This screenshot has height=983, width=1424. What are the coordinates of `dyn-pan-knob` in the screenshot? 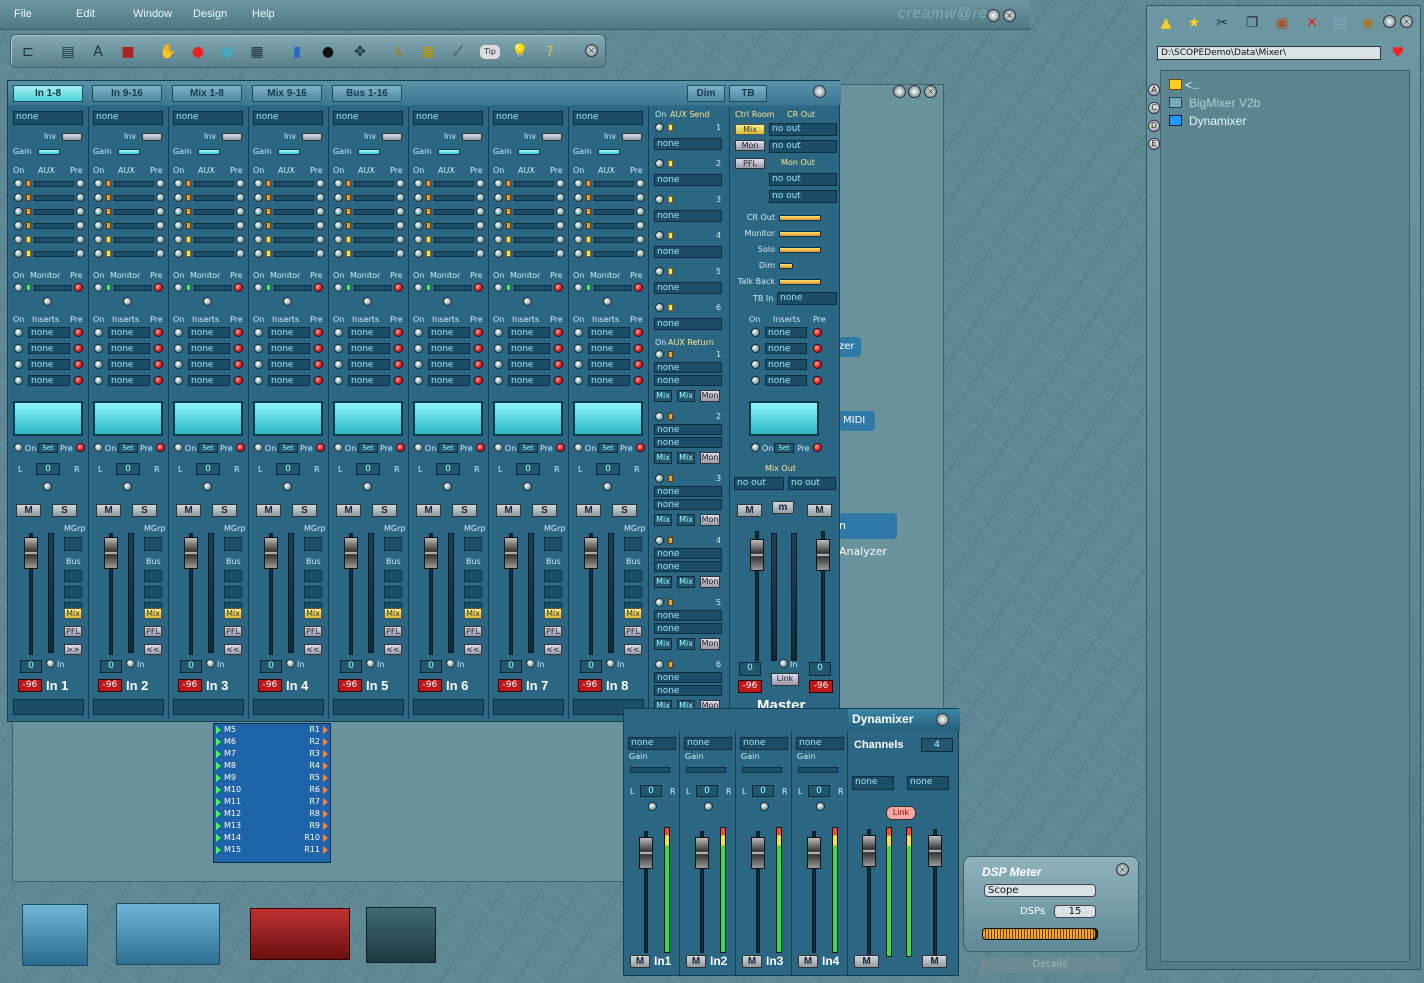 It's located at (652, 806).